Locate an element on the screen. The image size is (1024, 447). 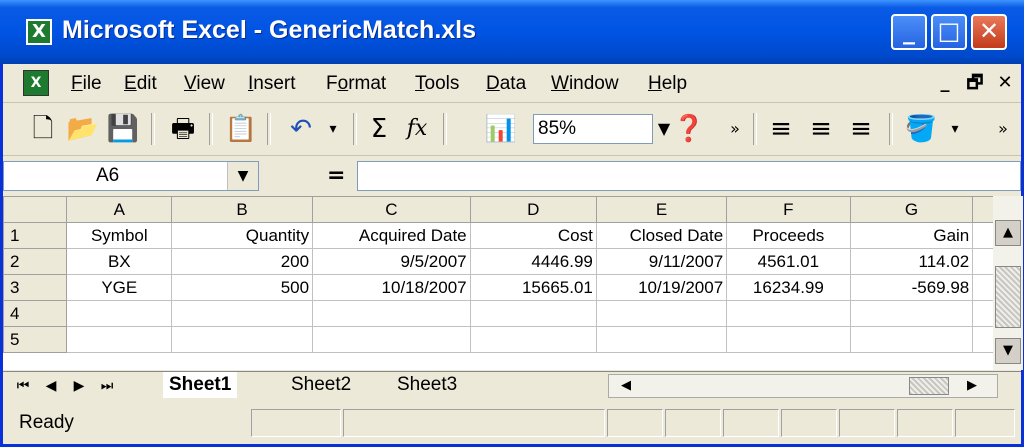
menu-data: Data is located at coordinates (506, 84).